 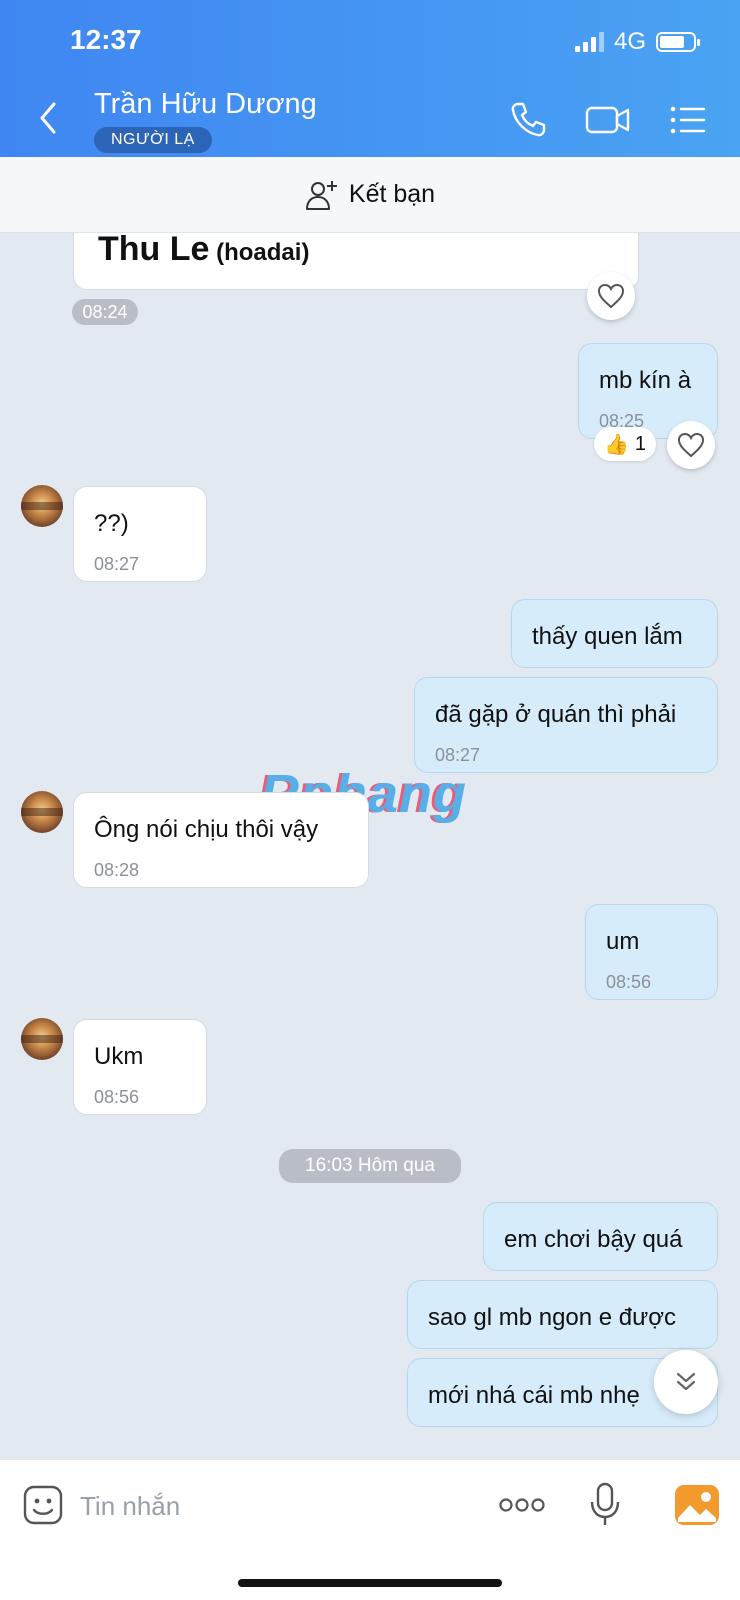 I want to click on double-chevron-down-icon, so click(x=686, y=1381).